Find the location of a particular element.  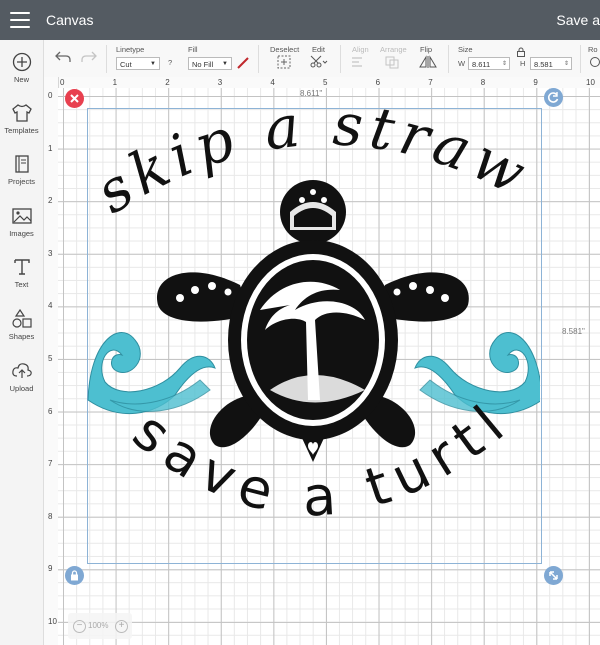

image-icon is located at coordinates (21, 216).